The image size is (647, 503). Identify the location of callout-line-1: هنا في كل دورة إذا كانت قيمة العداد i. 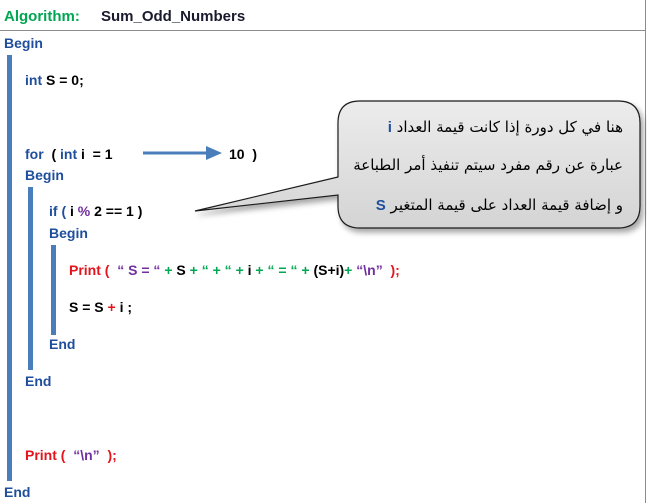
(505, 127).